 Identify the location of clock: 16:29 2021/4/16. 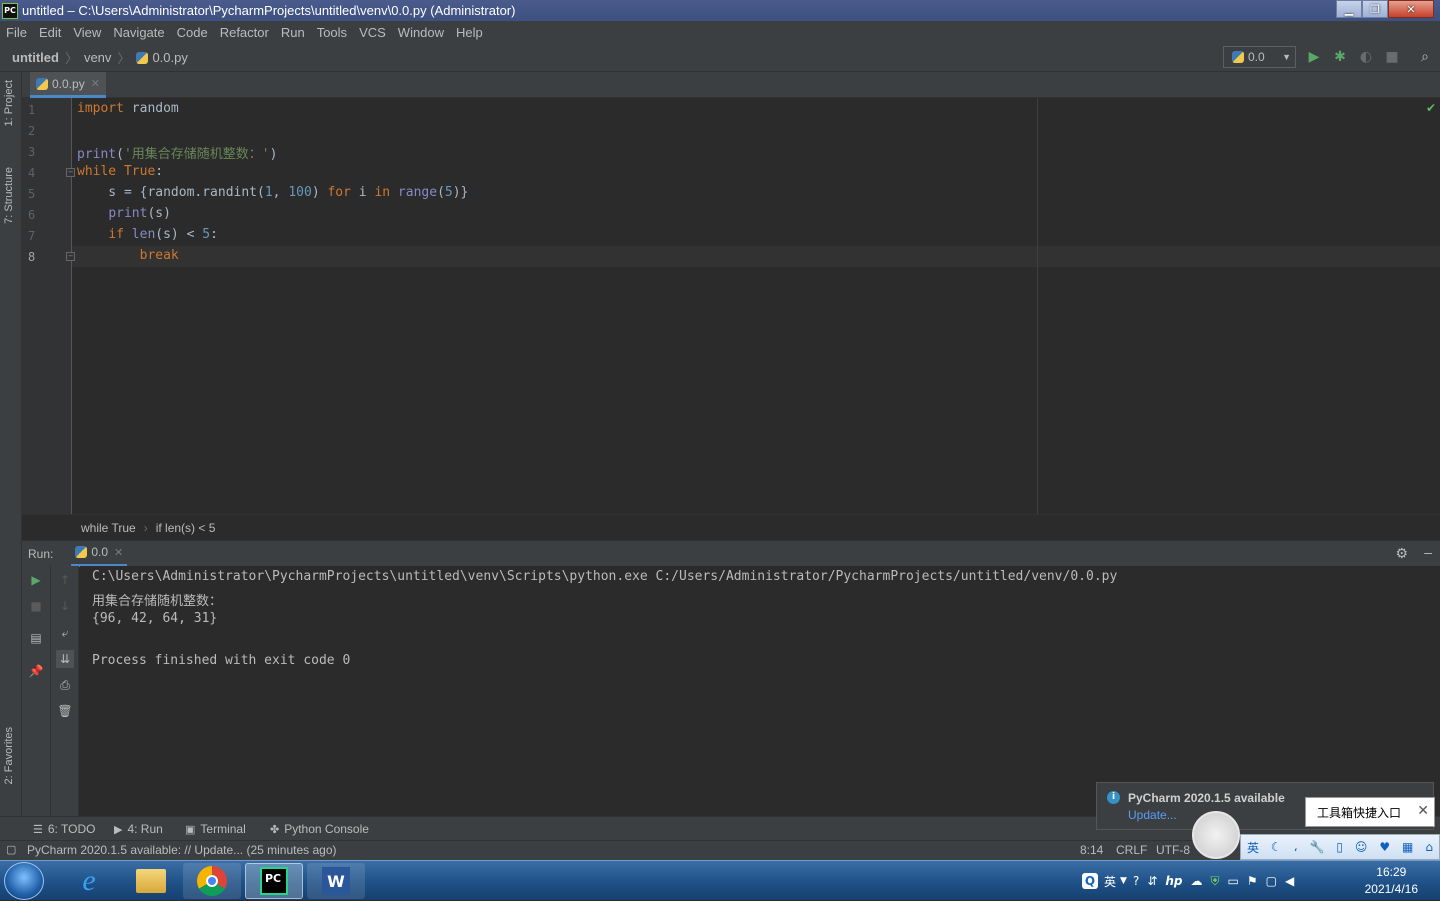
(1391, 881).